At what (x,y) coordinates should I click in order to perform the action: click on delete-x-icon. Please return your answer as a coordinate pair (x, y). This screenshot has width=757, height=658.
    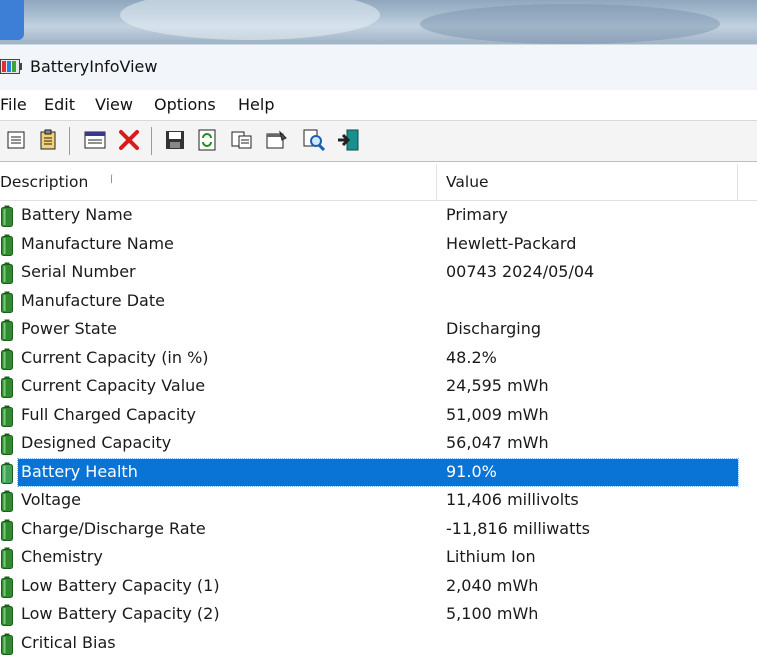
    Looking at the image, I should click on (129, 140).